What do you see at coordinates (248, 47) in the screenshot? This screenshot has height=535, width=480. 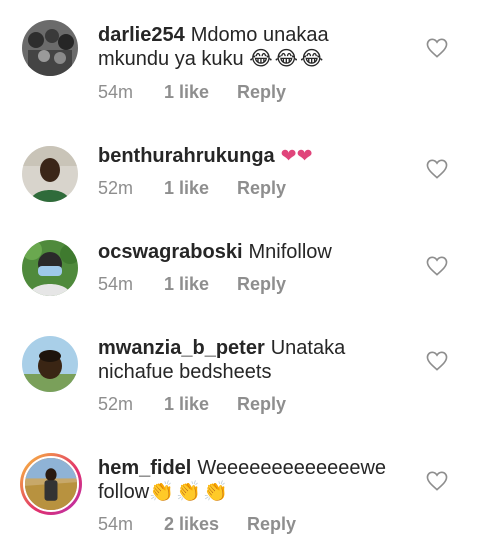 I see `comment-text-block: darlie254 Mdomo unakaa mkundu ya kuku 😂😂😂` at bounding box center [248, 47].